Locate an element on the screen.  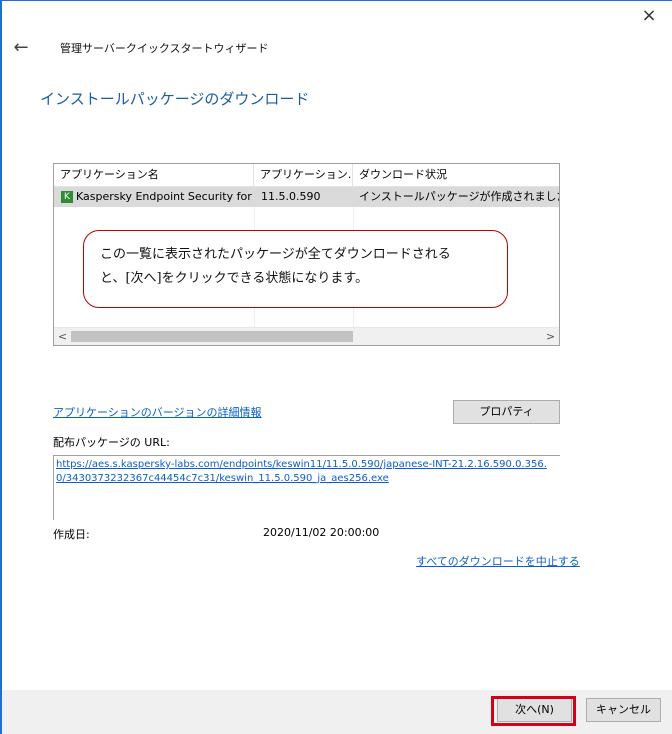
callout-line-2: と、[次へ]をクリックできる状態になります。 is located at coordinates (234, 278).